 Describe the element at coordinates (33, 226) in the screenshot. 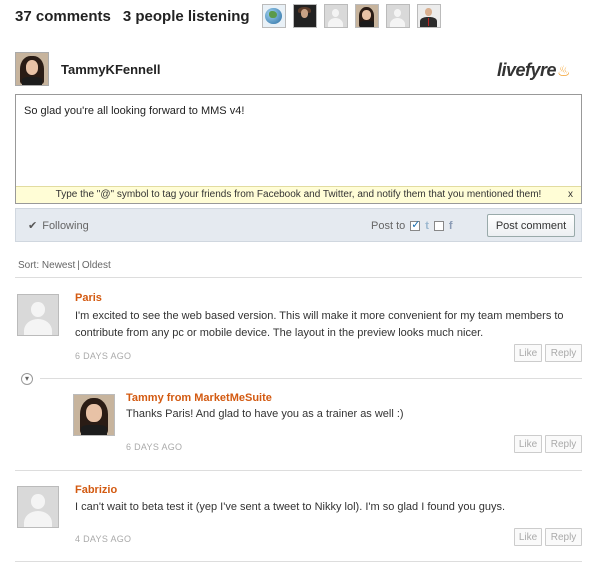

I see `check-icon: ✔` at that location.